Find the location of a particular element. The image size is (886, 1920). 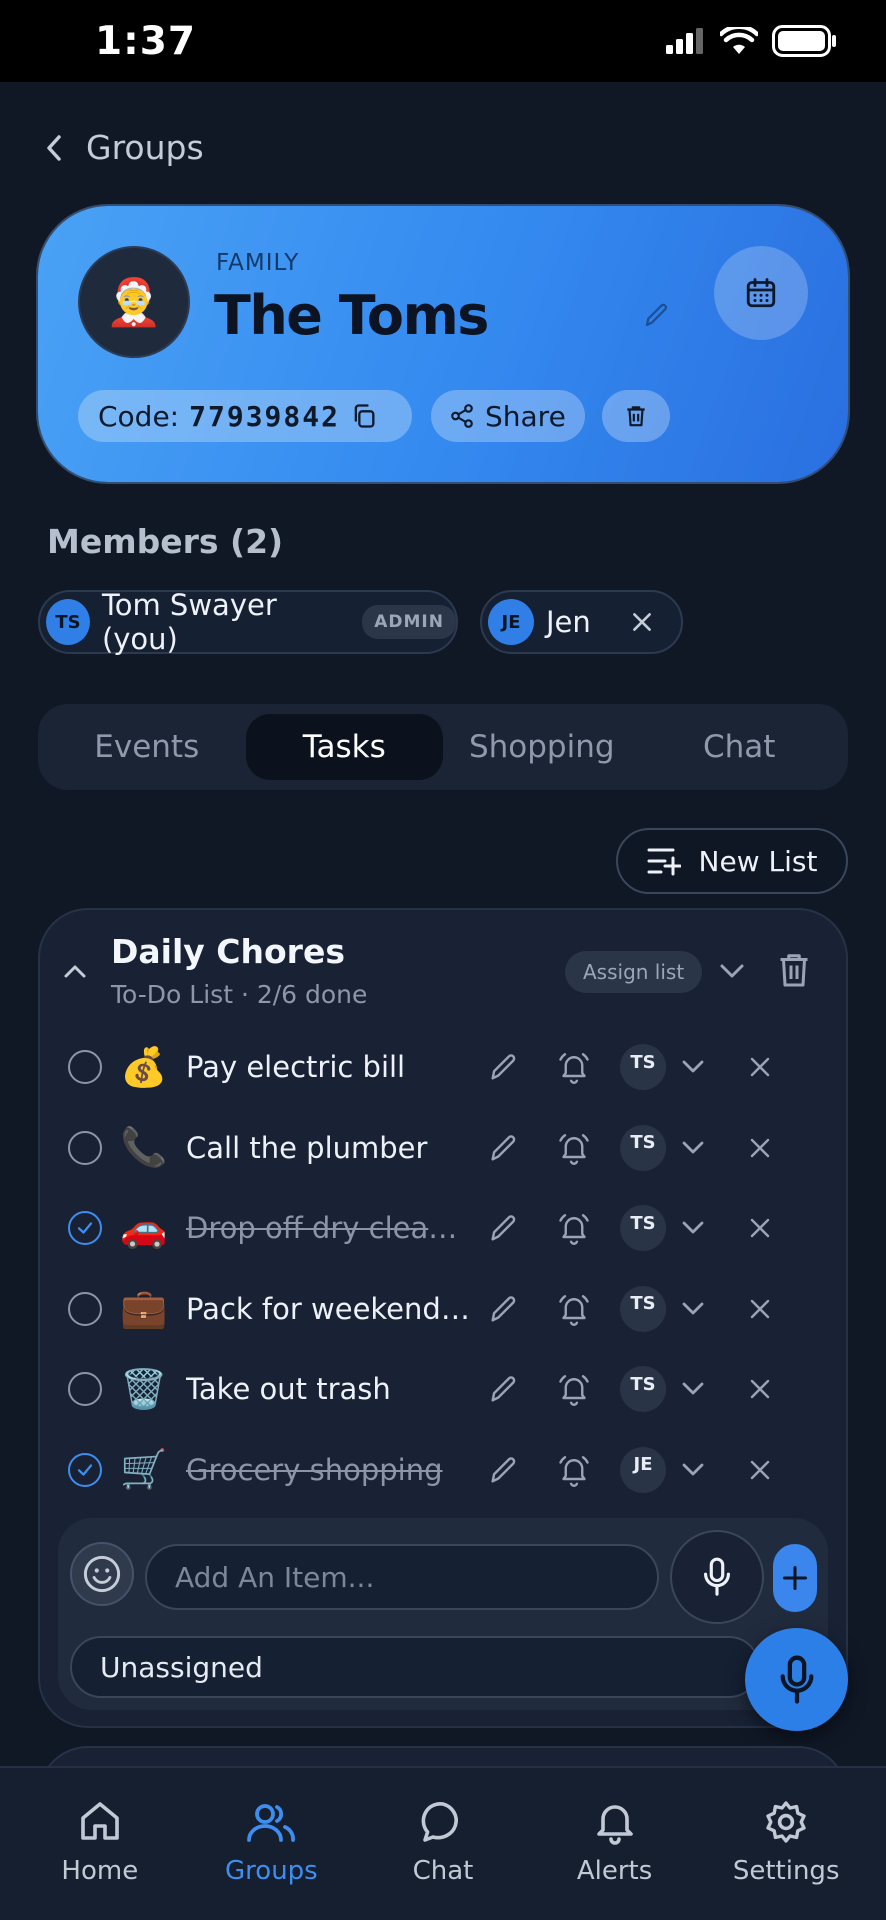

member-chip-tom: TS Tom Swayer (you) ADMIN is located at coordinates (248, 622).